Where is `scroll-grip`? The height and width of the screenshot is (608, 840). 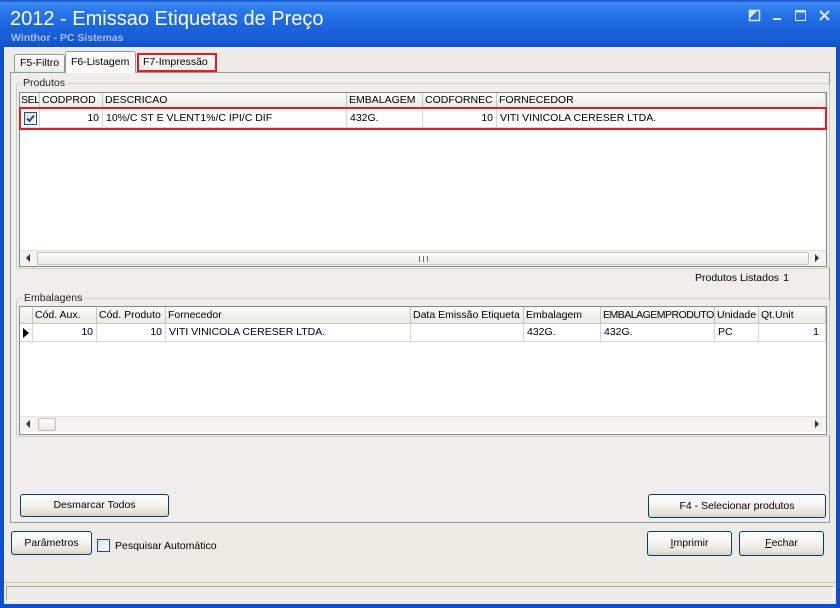 scroll-grip is located at coordinates (423, 259).